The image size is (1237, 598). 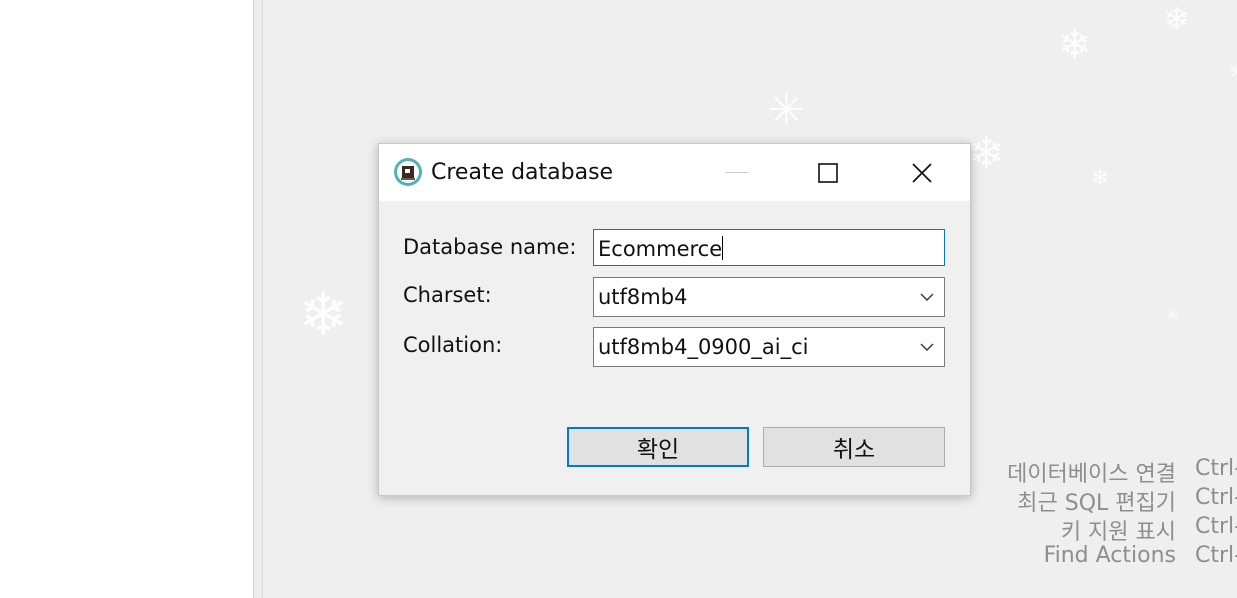 I want to click on panel-splitter, so click(x=258, y=299).